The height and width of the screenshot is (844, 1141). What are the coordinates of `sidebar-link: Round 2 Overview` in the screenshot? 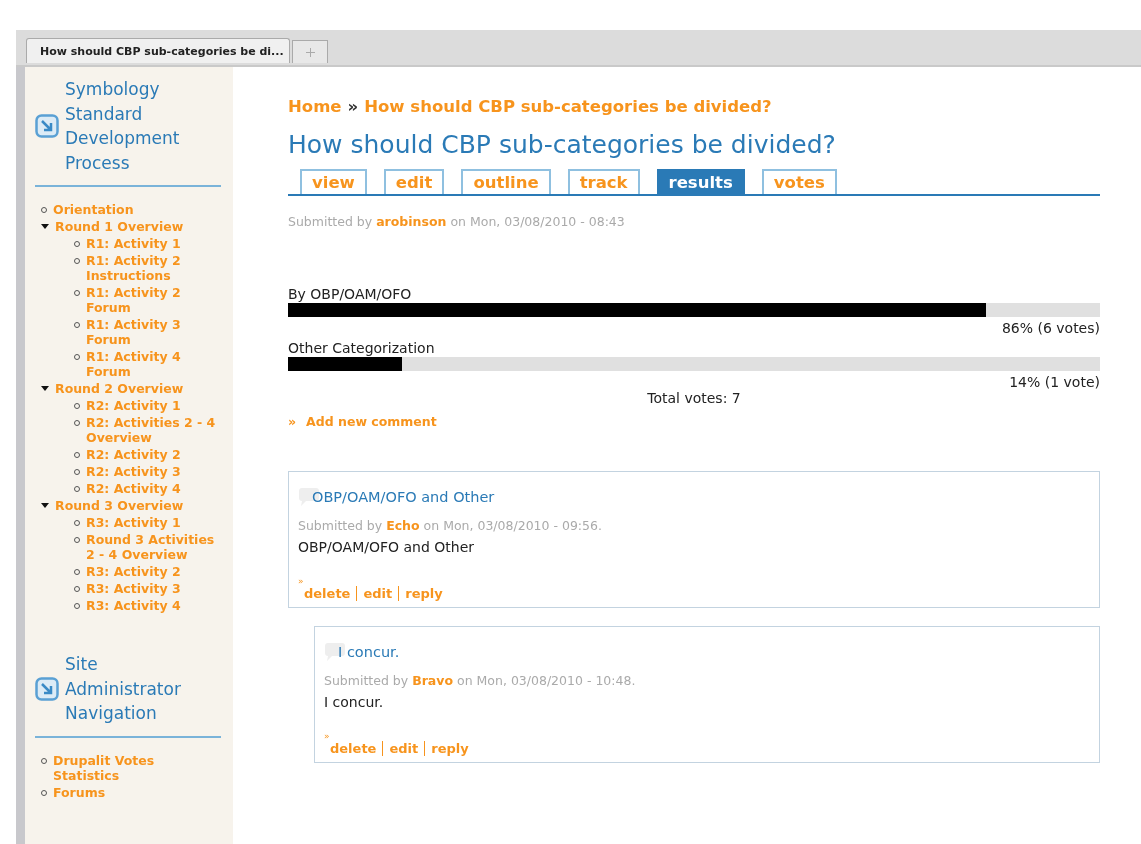 It's located at (138, 388).